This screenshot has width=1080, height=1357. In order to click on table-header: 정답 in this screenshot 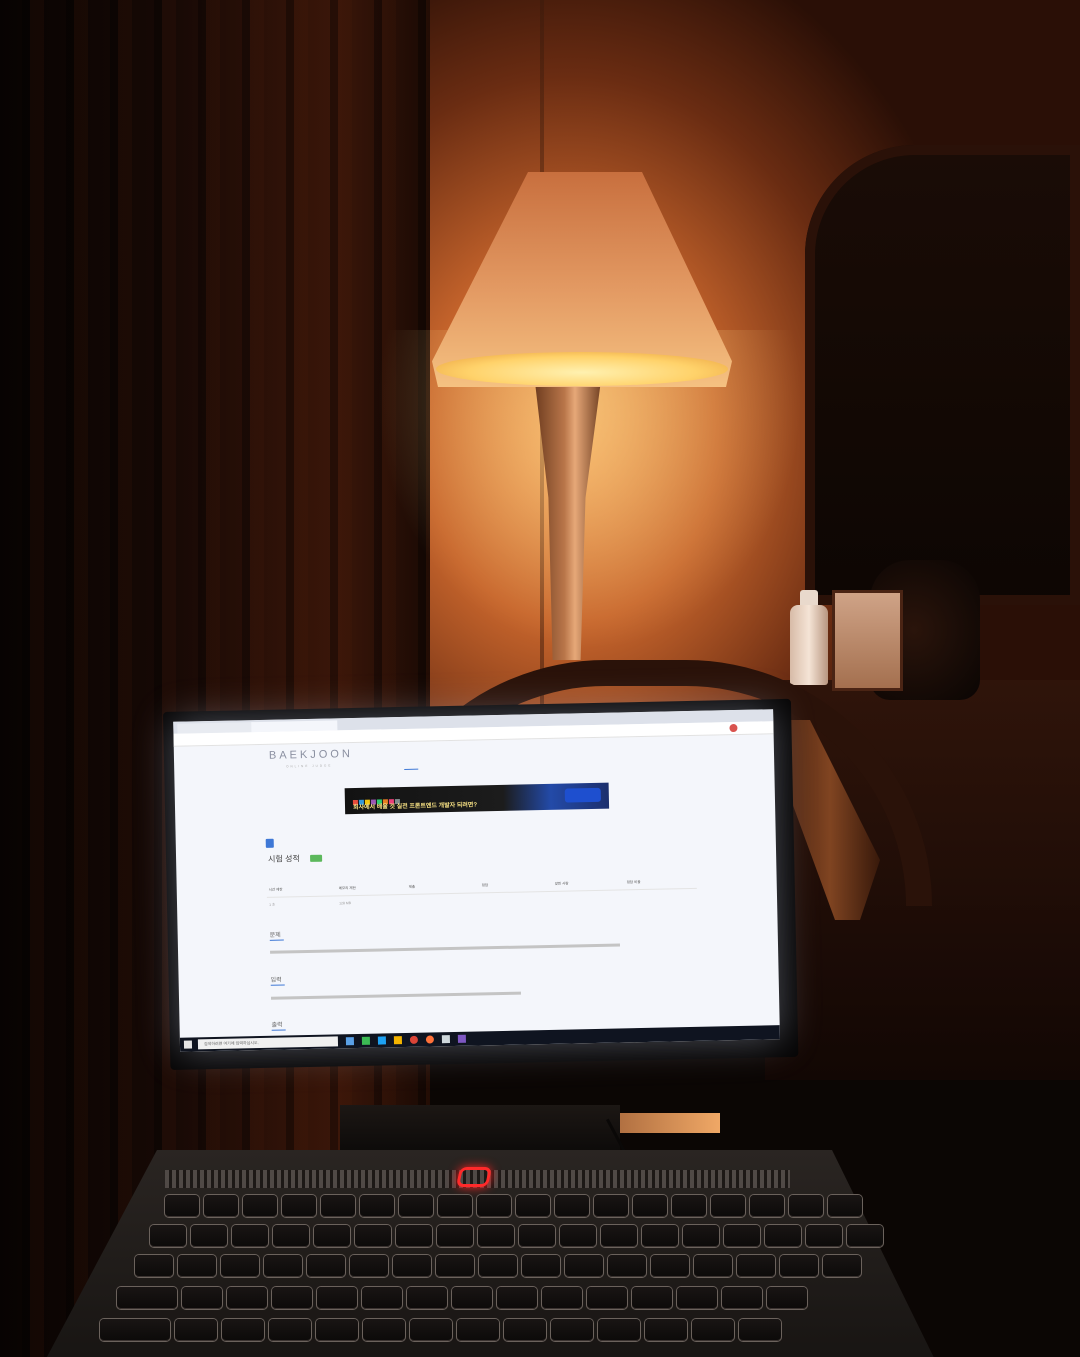, I will do `click(485, 885)`.